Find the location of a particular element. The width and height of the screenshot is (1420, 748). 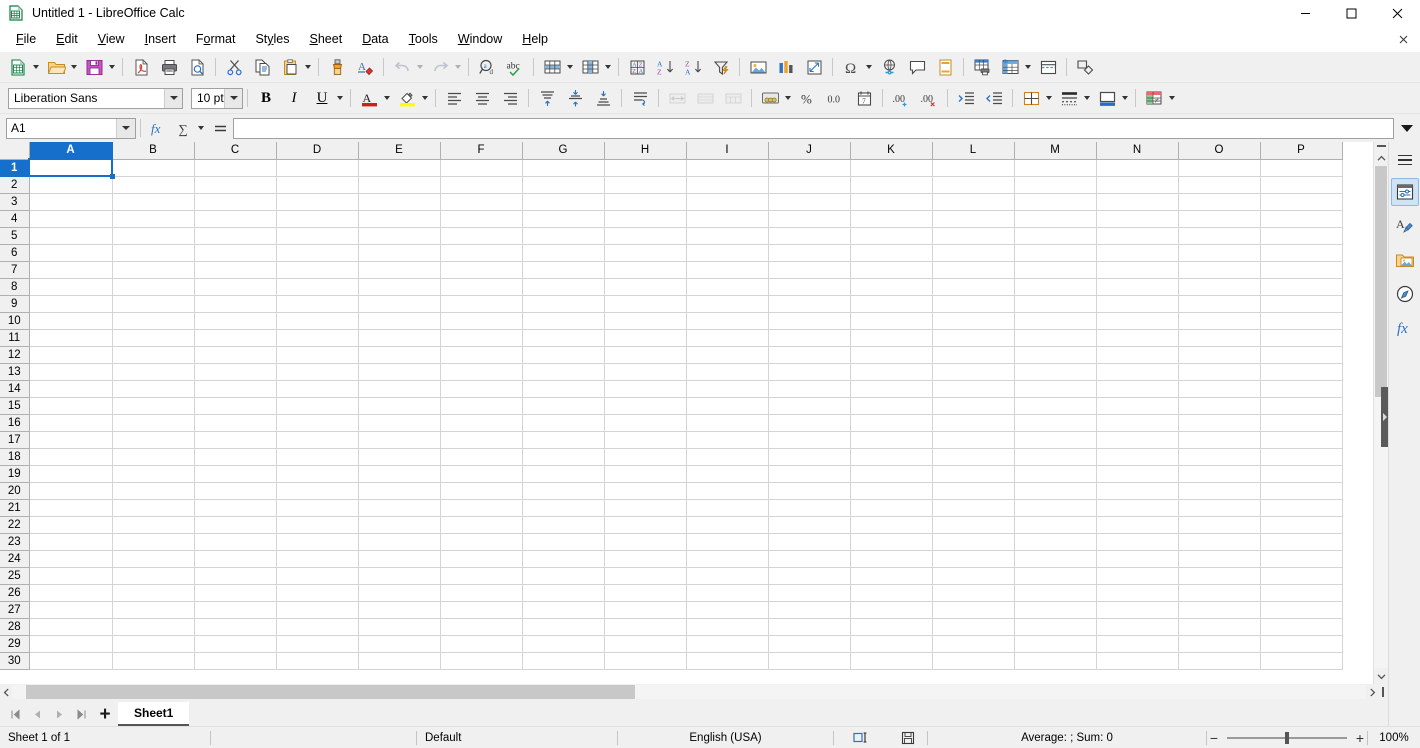

status-insert-mode-icon is located at coordinates (861, 737).